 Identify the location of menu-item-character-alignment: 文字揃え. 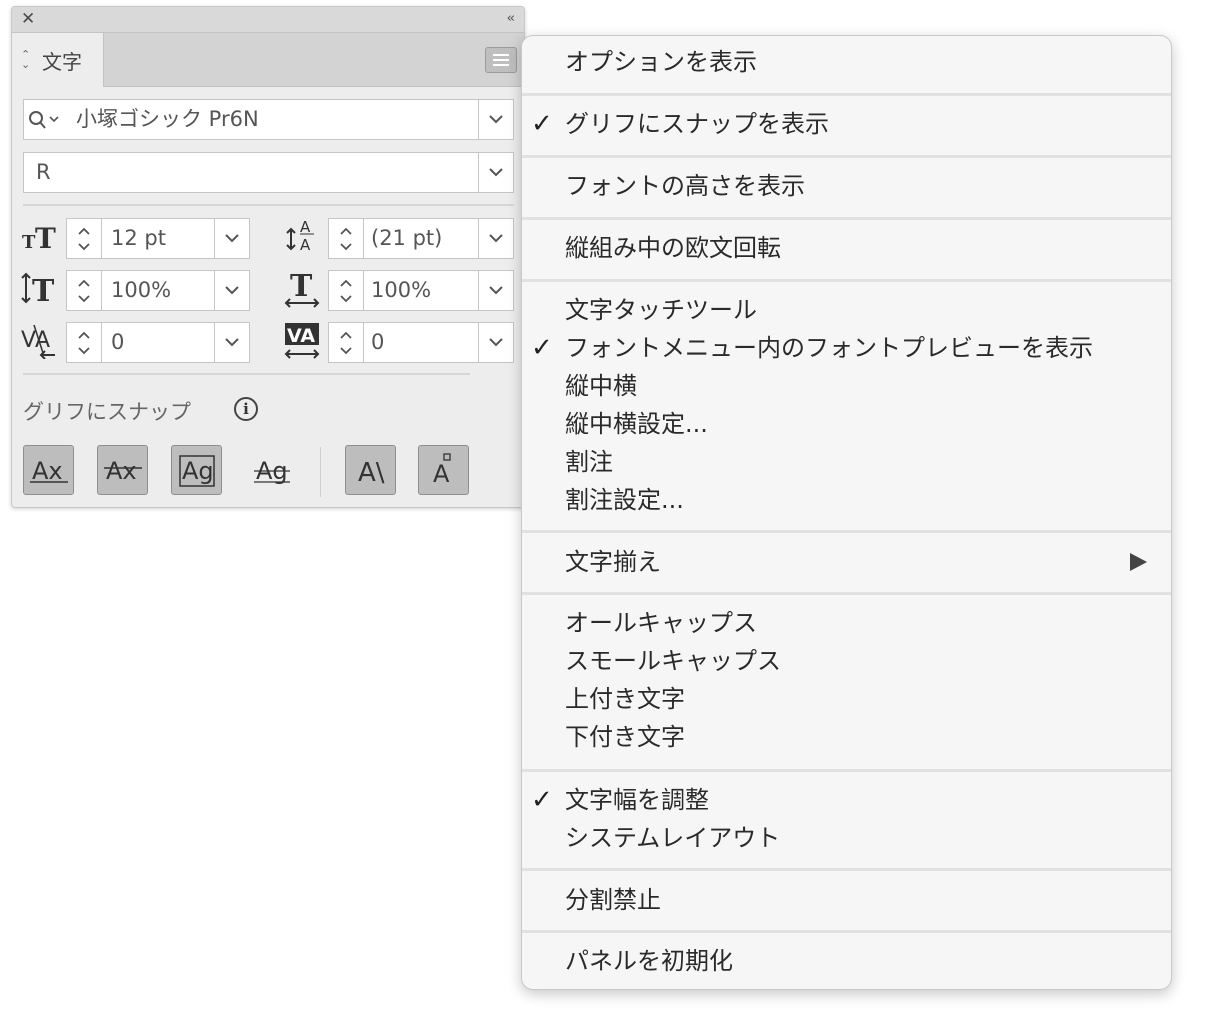
(613, 562).